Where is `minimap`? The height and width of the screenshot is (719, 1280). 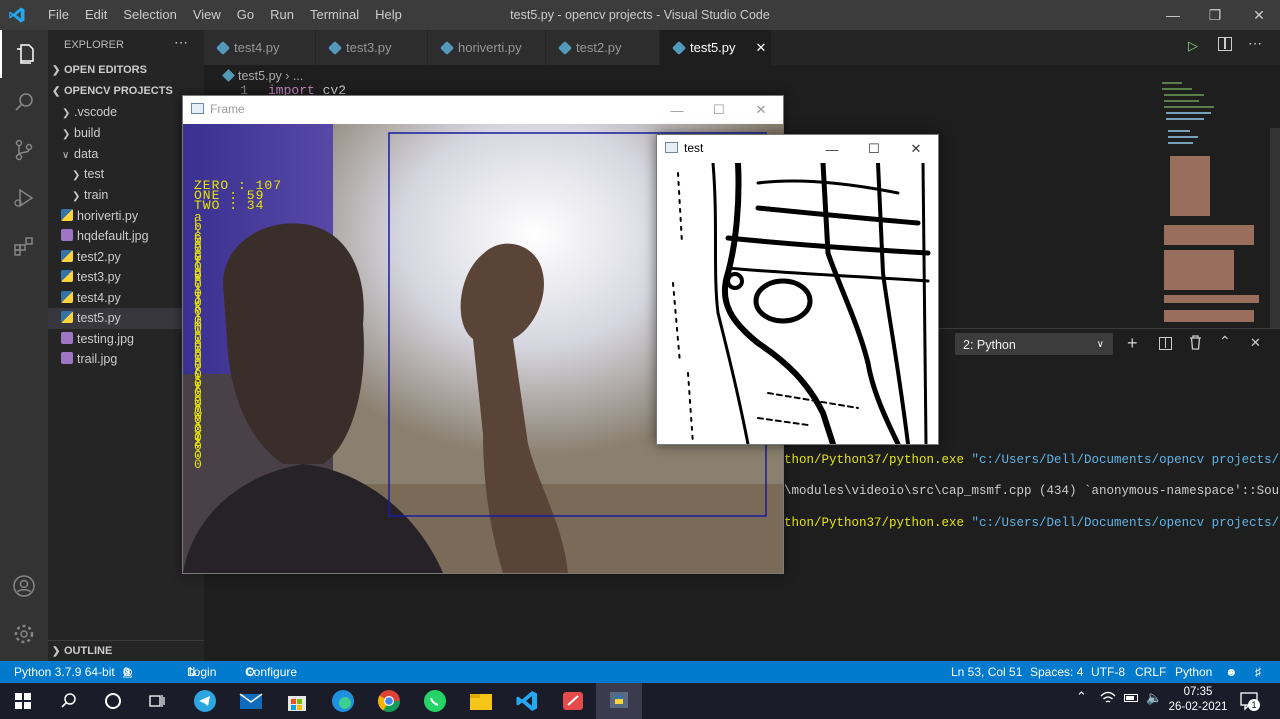 minimap is located at coordinates (1215, 205).